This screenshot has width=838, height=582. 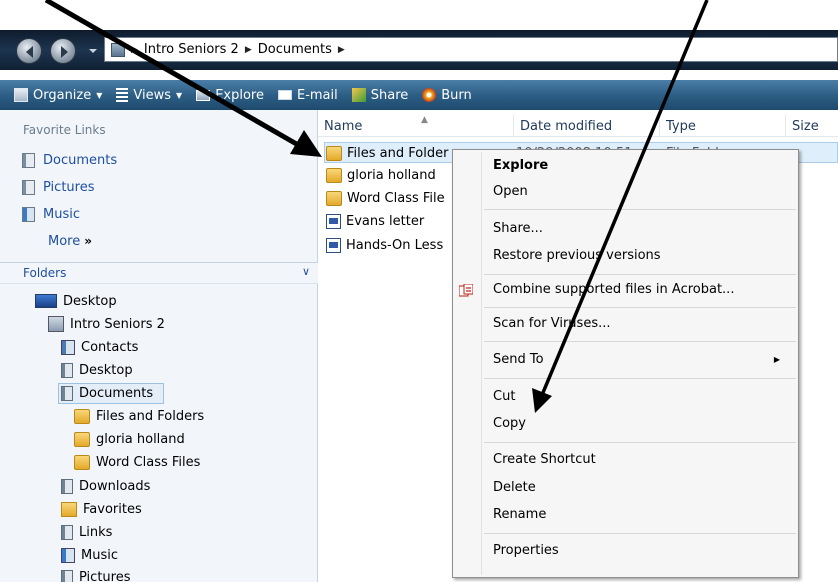 What do you see at coordinates (577, 255) in the screenshot?
I see `menu-item-restore-previous-versions: Restore previous versions` at bounding box center [577, 255].